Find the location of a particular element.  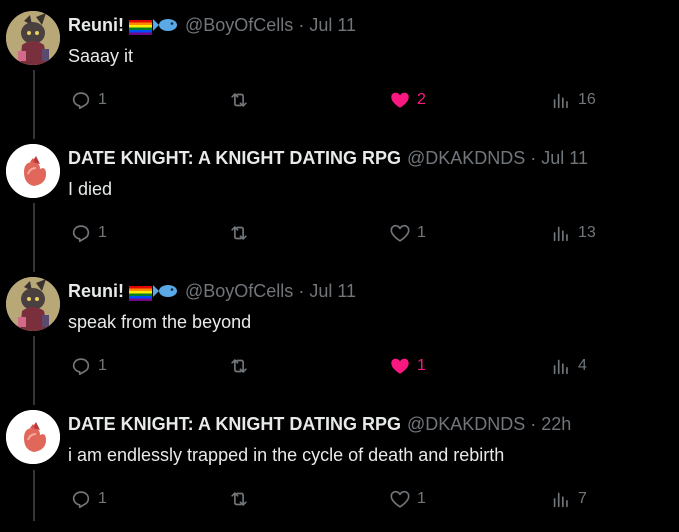

action-bar: 1 2 16 is located at coordinates (339, 100).